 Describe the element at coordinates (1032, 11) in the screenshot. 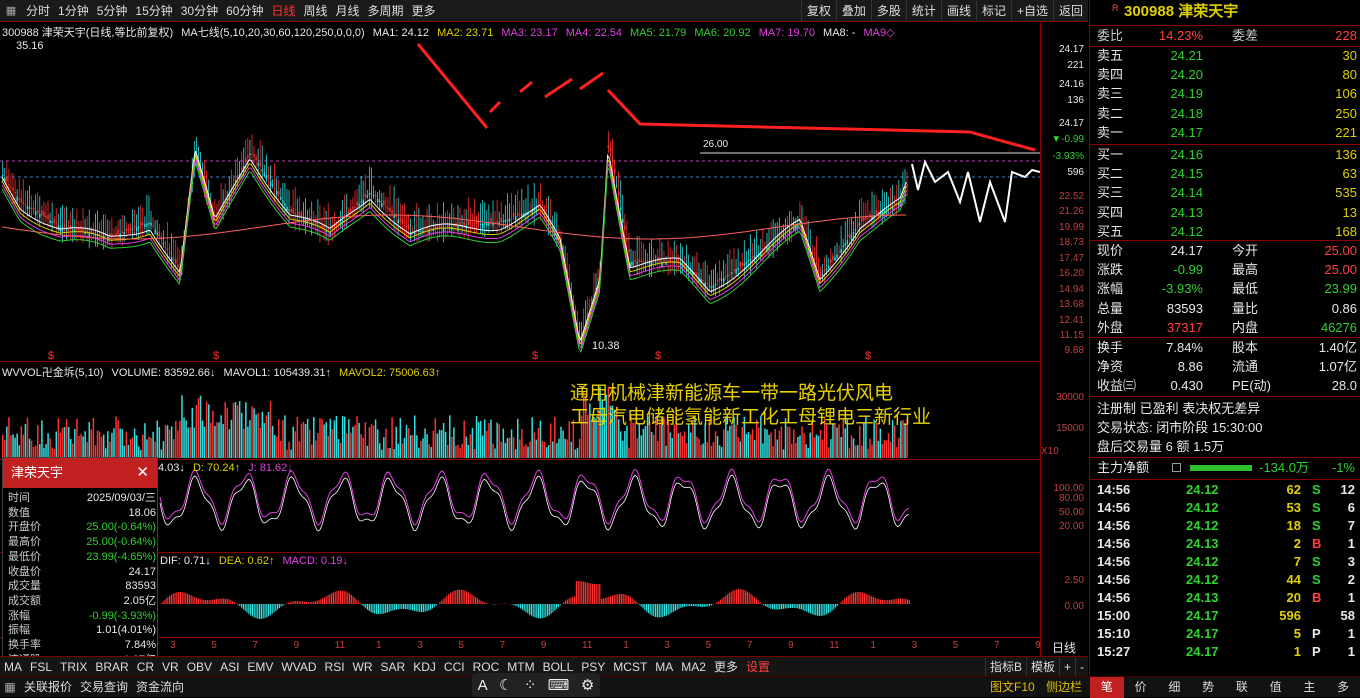

I see `add-watchlist-button: +自选` at that location.